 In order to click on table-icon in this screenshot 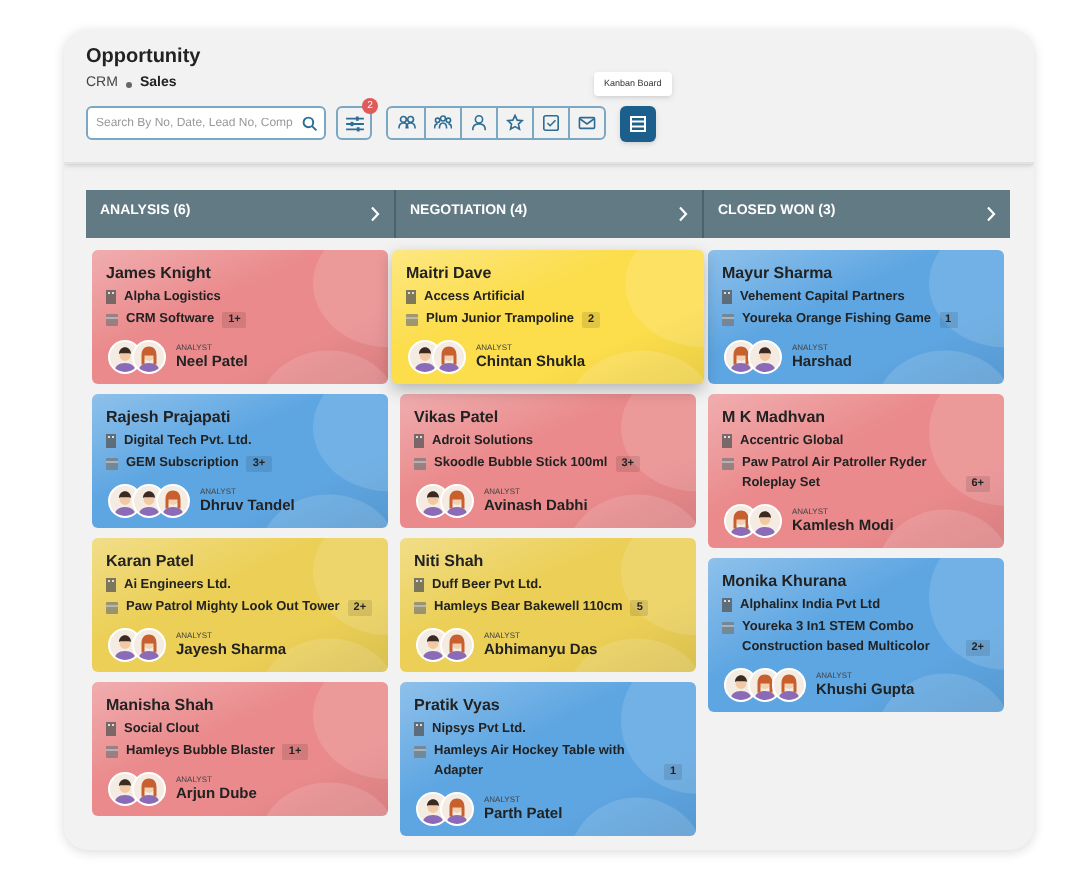, I will do `click(638, 123)`.